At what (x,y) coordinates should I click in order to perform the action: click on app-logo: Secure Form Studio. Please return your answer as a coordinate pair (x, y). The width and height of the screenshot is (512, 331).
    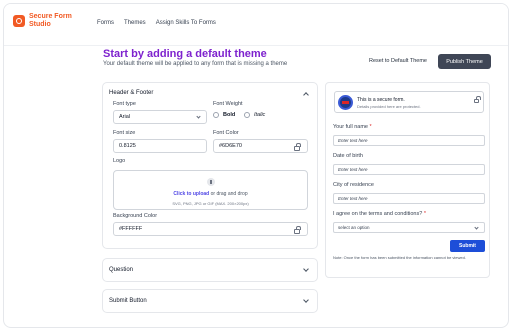
    Looking at the image, I should click on (42, 21).